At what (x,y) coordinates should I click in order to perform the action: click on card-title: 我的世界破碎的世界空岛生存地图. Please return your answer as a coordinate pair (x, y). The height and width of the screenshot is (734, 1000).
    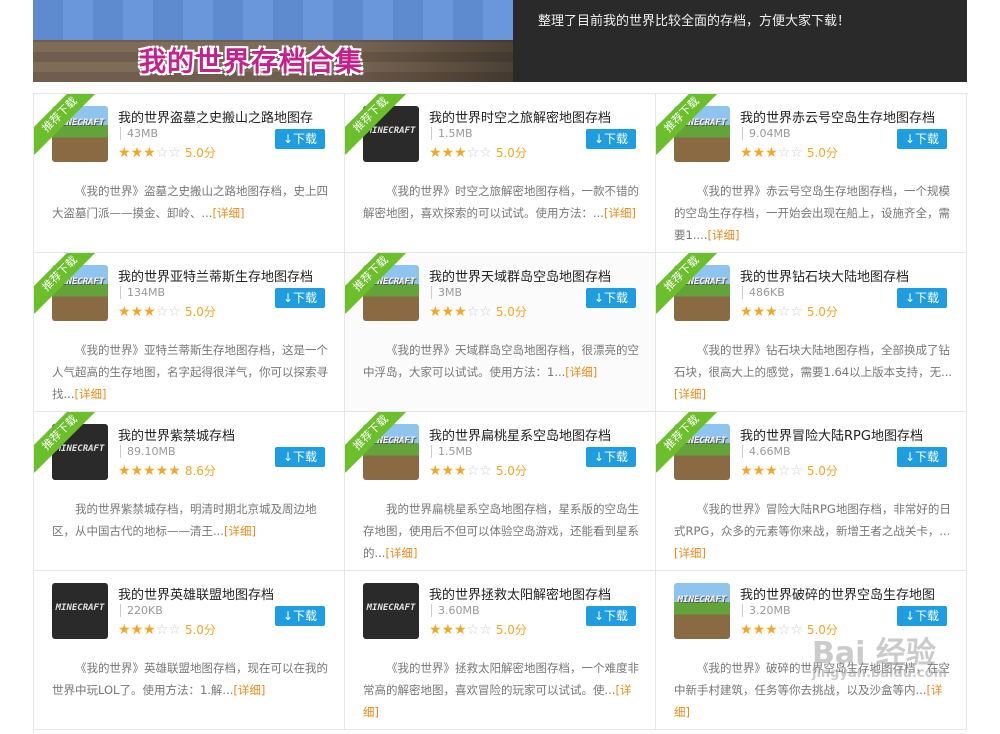
    Looking at the image, I should click on (850, 593).